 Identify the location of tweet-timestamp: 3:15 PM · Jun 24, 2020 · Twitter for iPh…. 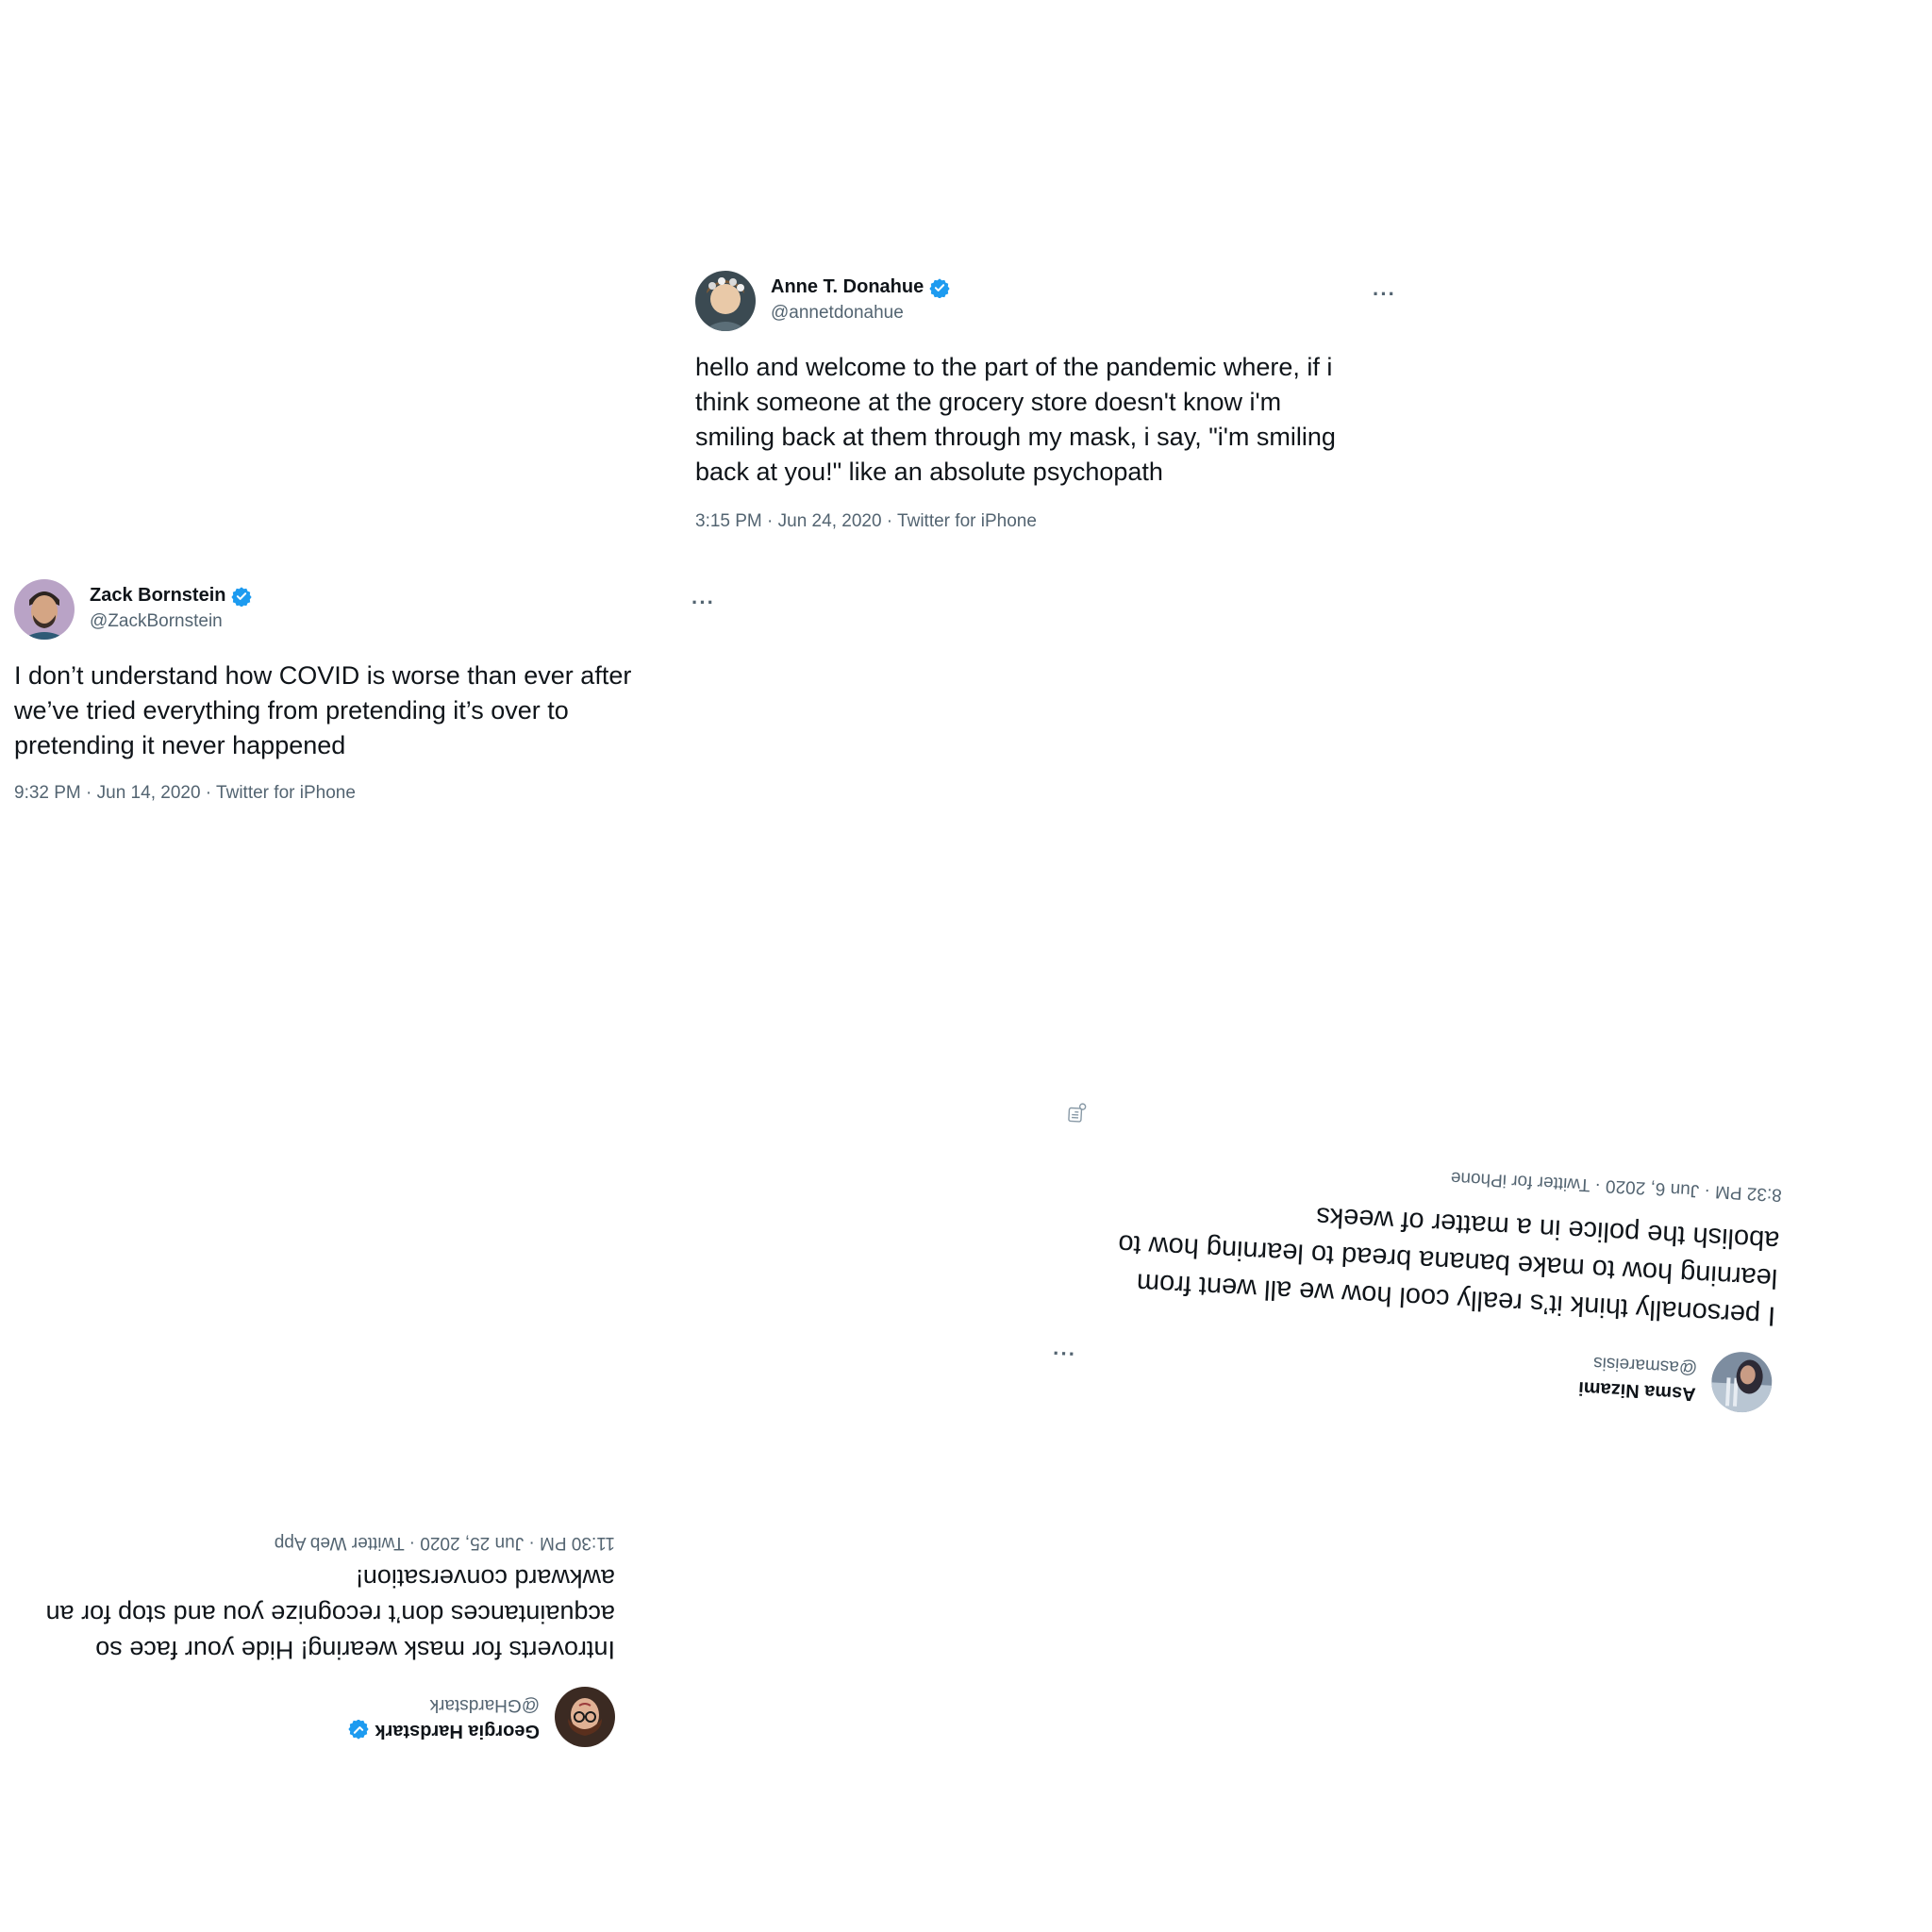
(866, 522).